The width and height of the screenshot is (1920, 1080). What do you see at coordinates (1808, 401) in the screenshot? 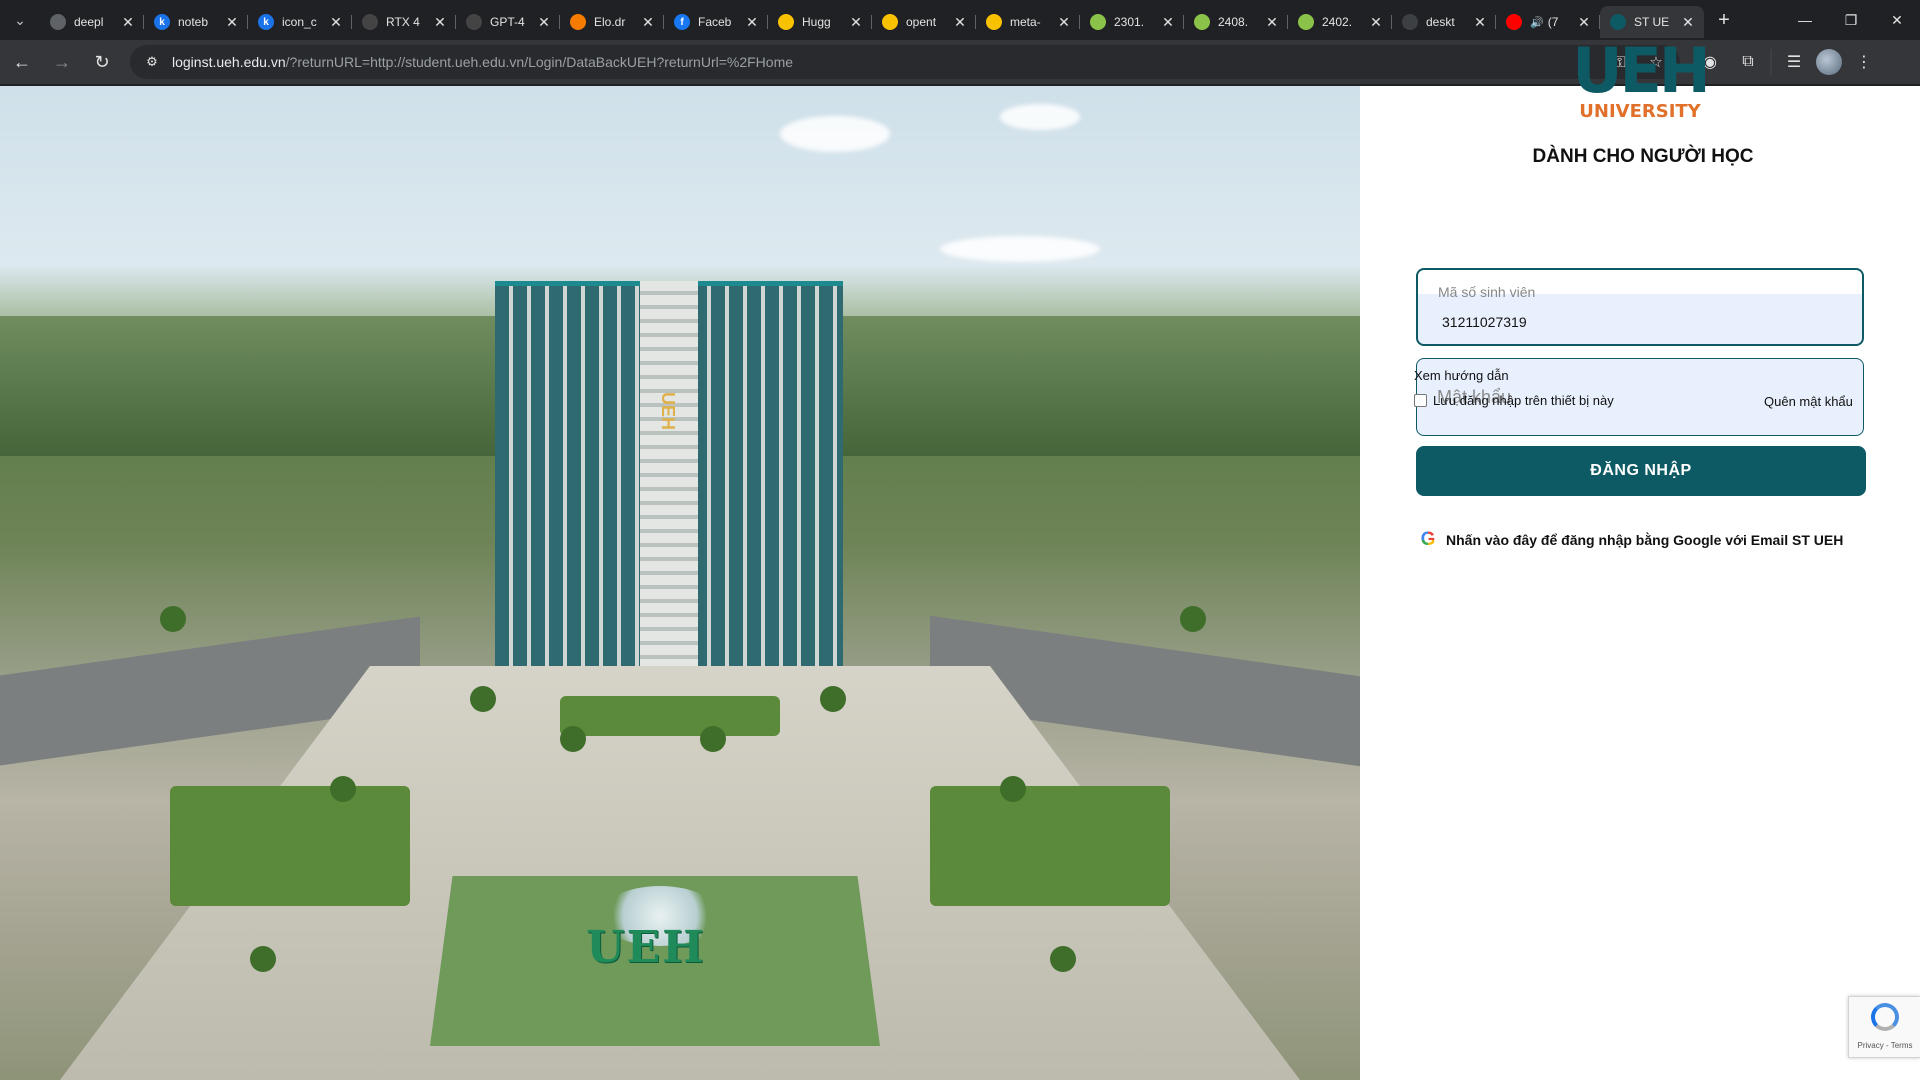
I see `forgot-password-link: Quên mật khẩu` at bounding box center [1808, 401].